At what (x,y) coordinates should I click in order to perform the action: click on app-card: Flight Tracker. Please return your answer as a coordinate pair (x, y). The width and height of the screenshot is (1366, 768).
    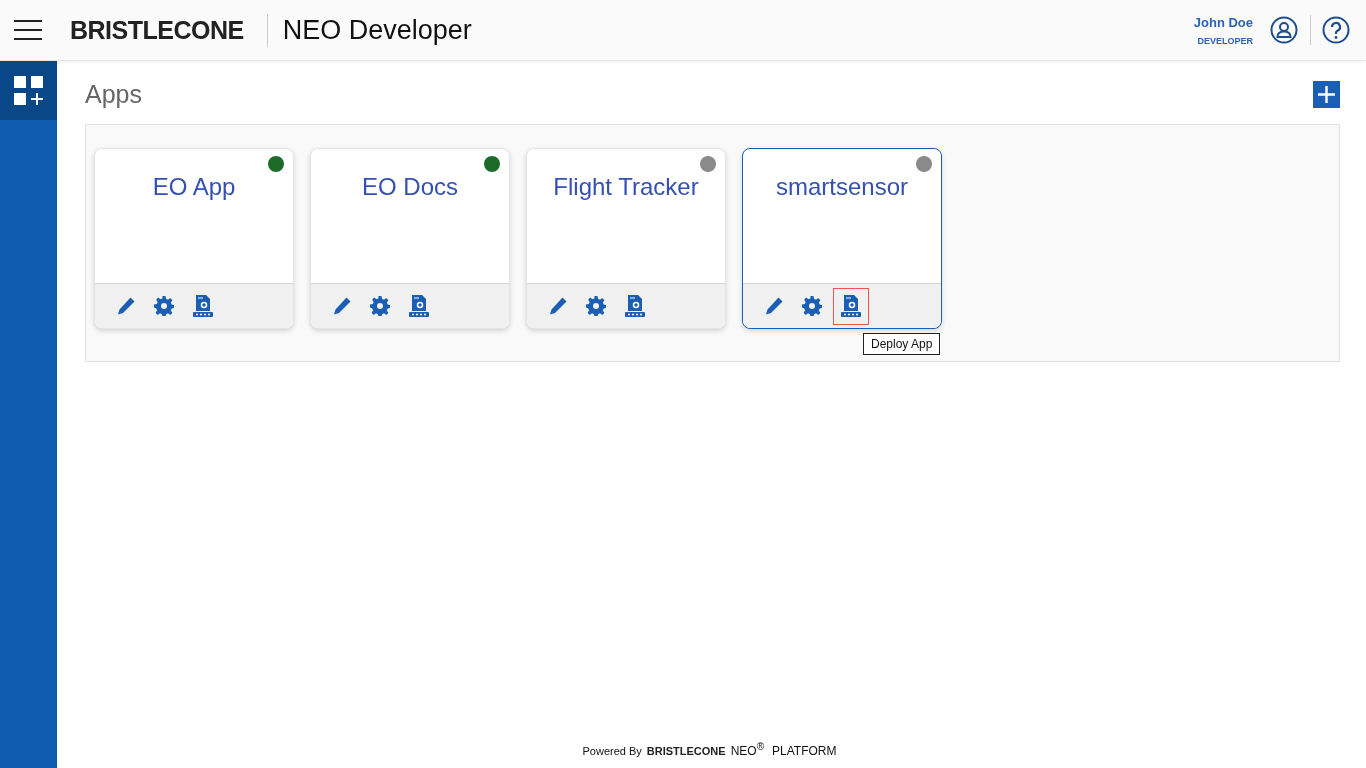
    Looking at the image, I should click on (626, 238).